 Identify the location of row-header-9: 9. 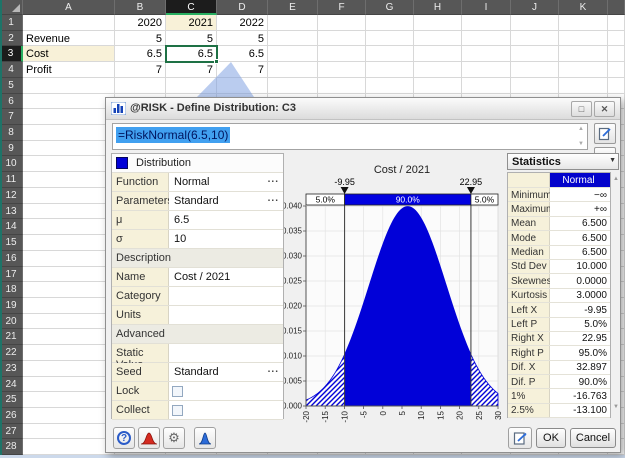
(11, 148).